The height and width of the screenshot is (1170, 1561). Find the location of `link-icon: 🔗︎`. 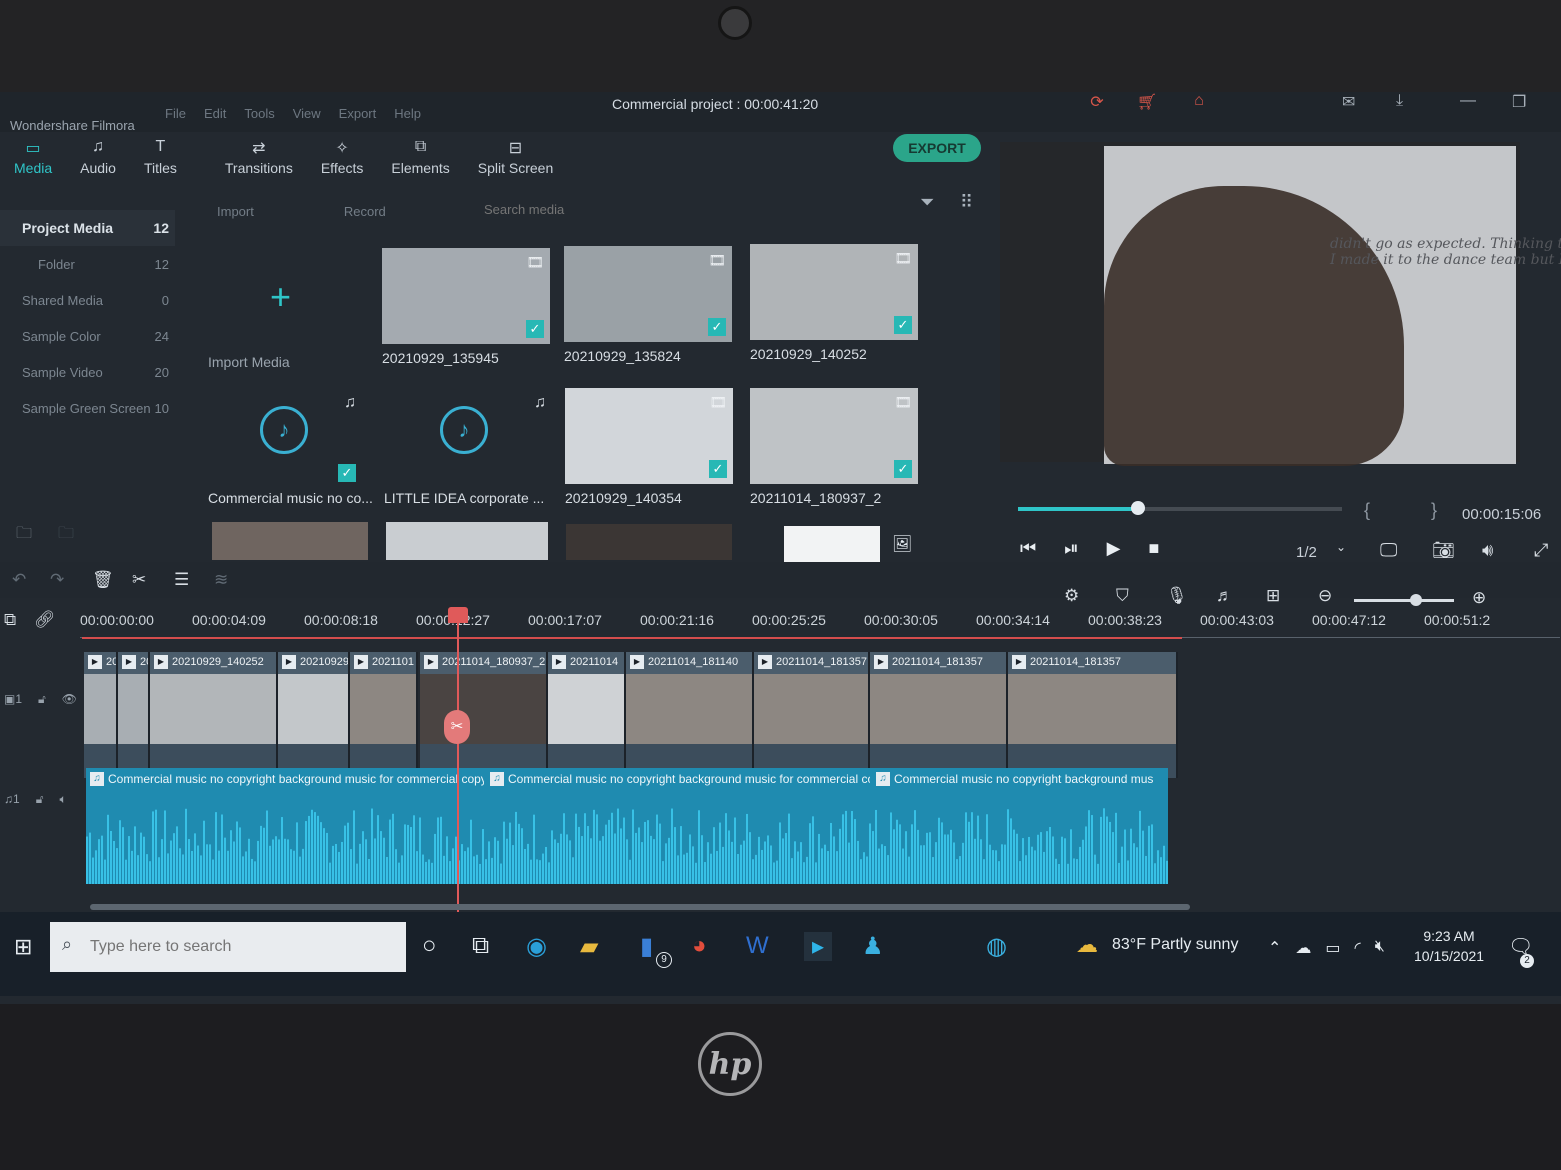

link-icon: 🔗︎ is located at coordinates (45, 620).